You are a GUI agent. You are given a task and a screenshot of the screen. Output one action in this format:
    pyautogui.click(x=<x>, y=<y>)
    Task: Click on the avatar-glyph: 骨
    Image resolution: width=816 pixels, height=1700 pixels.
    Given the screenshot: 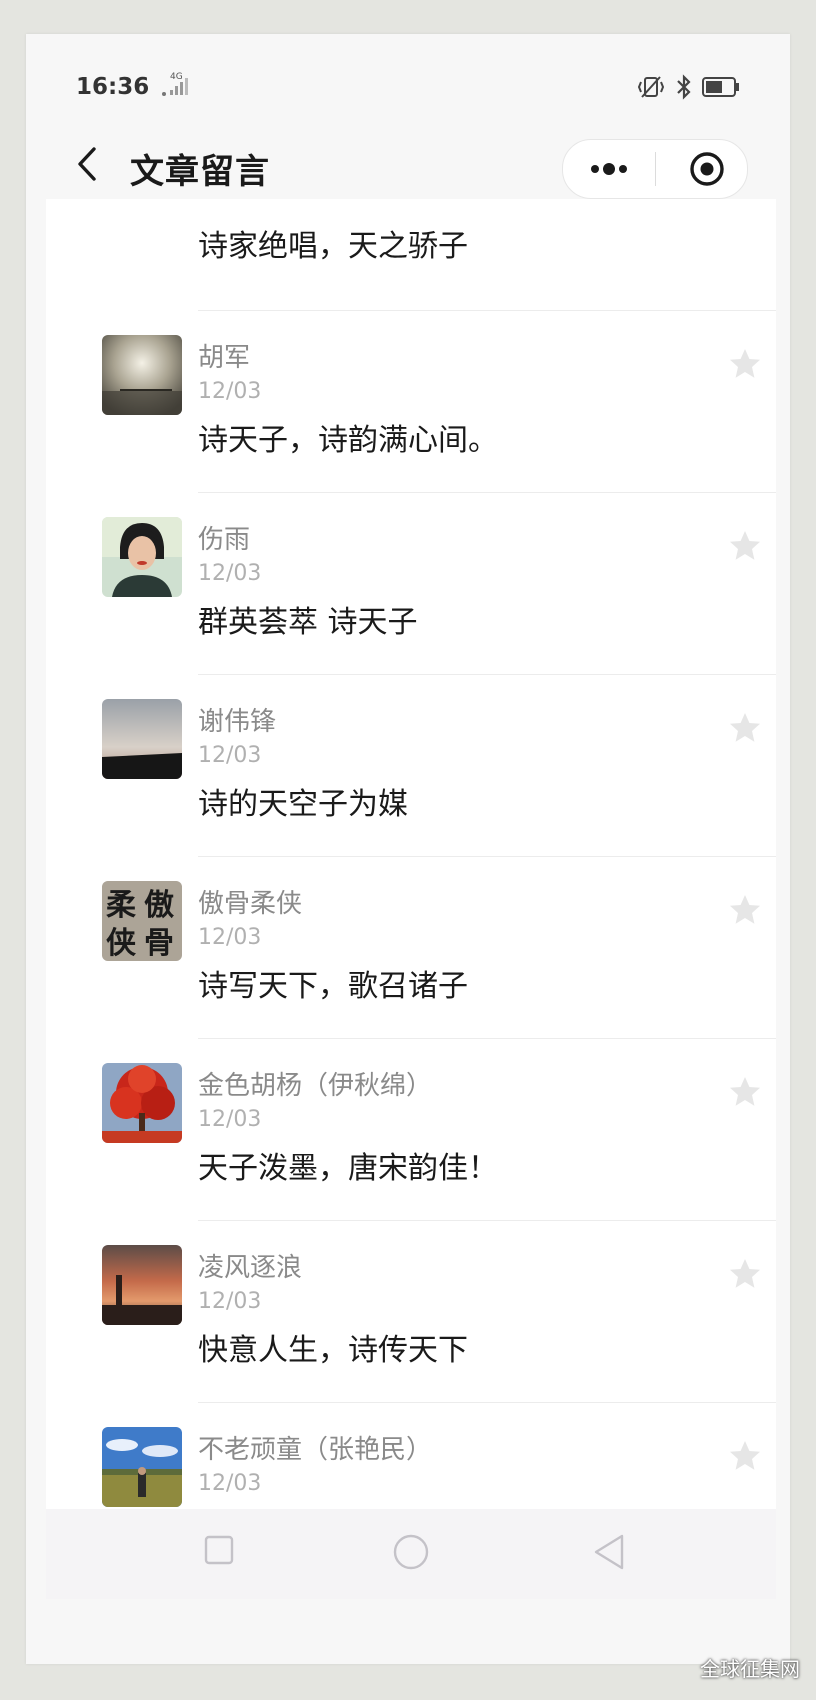 What is the action you would take?
    pyautogui.click(x=159, y=943)
    